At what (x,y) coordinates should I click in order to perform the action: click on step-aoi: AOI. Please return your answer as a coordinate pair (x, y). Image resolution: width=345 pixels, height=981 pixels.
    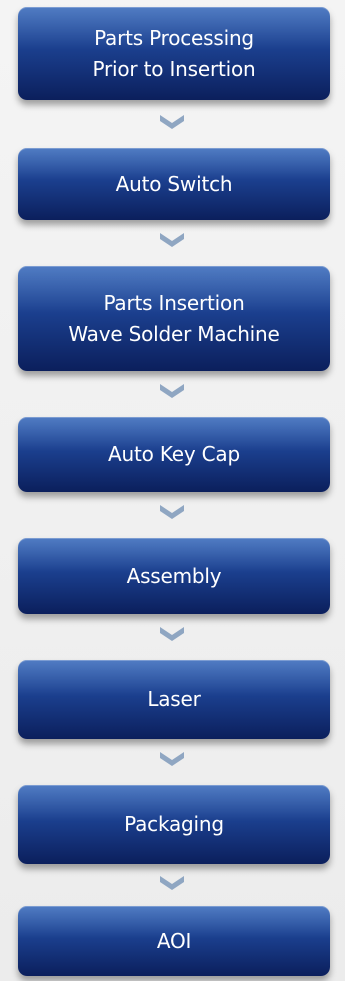
    Looking at the image, I should click on (174, 941).